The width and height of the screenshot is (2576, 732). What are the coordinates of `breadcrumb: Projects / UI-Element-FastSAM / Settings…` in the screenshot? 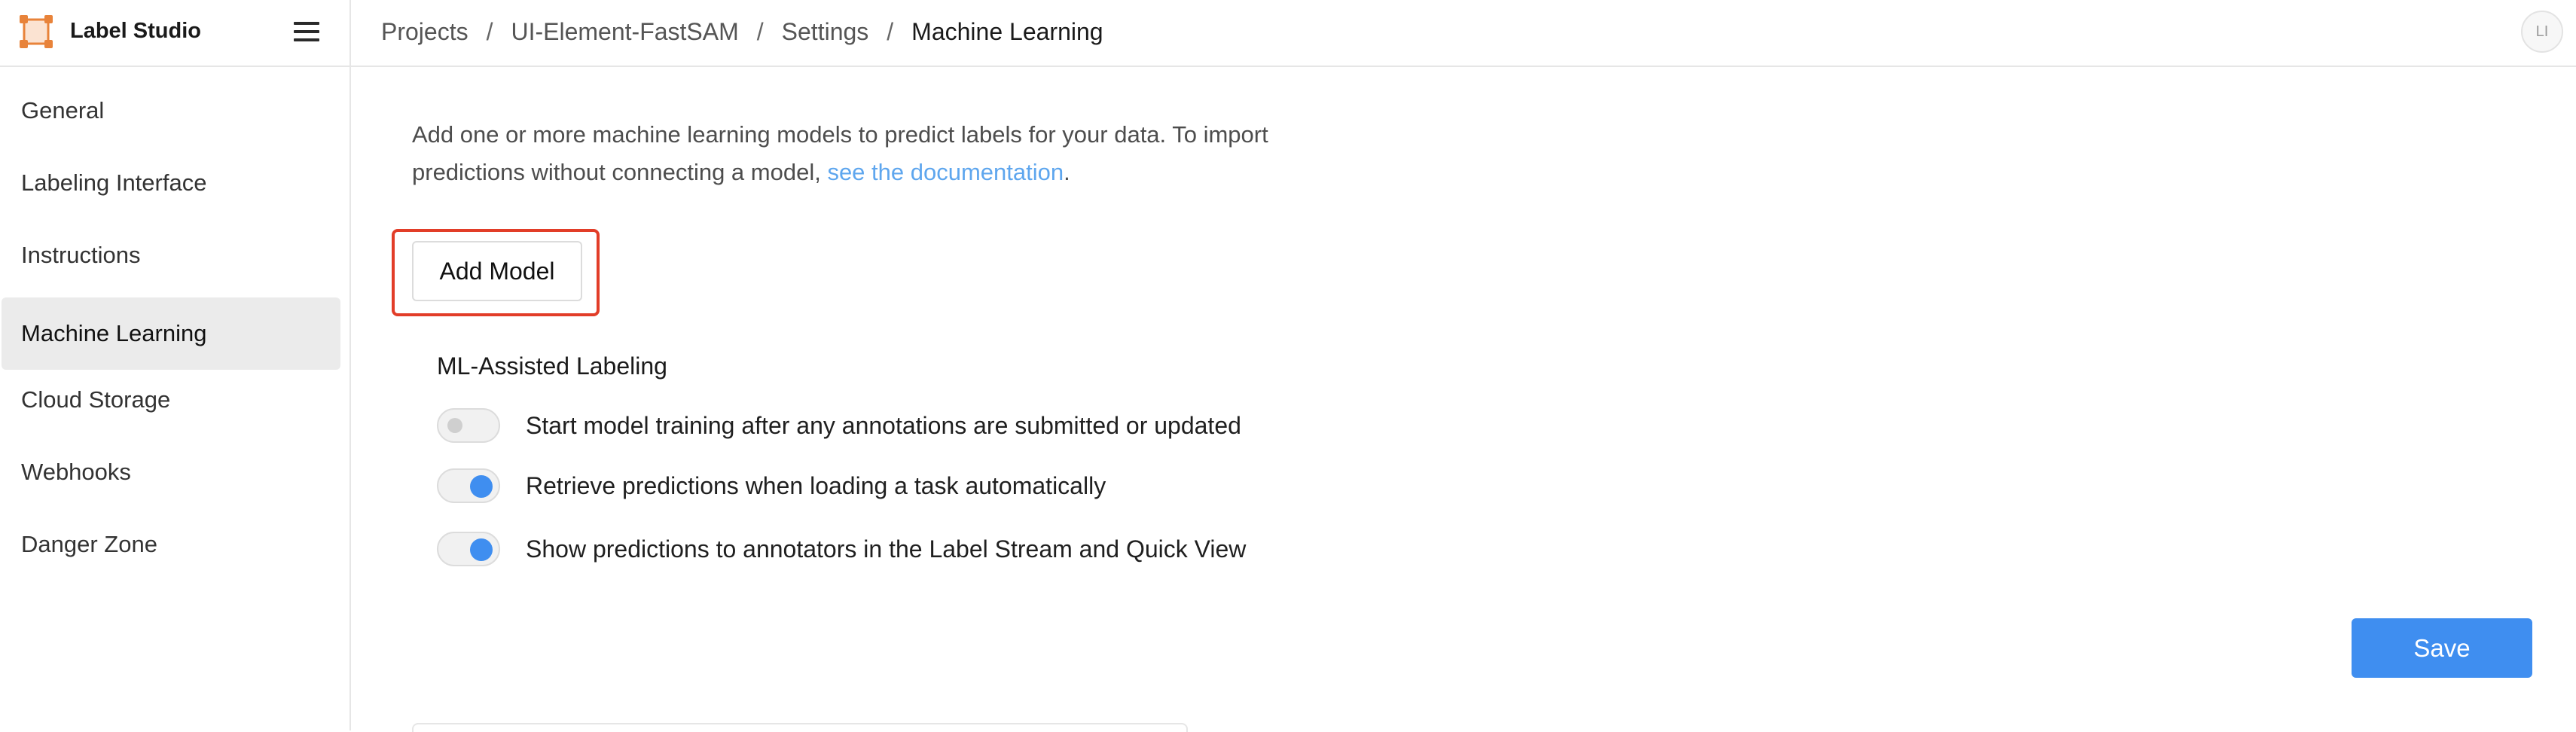 It's located at (742, 31).